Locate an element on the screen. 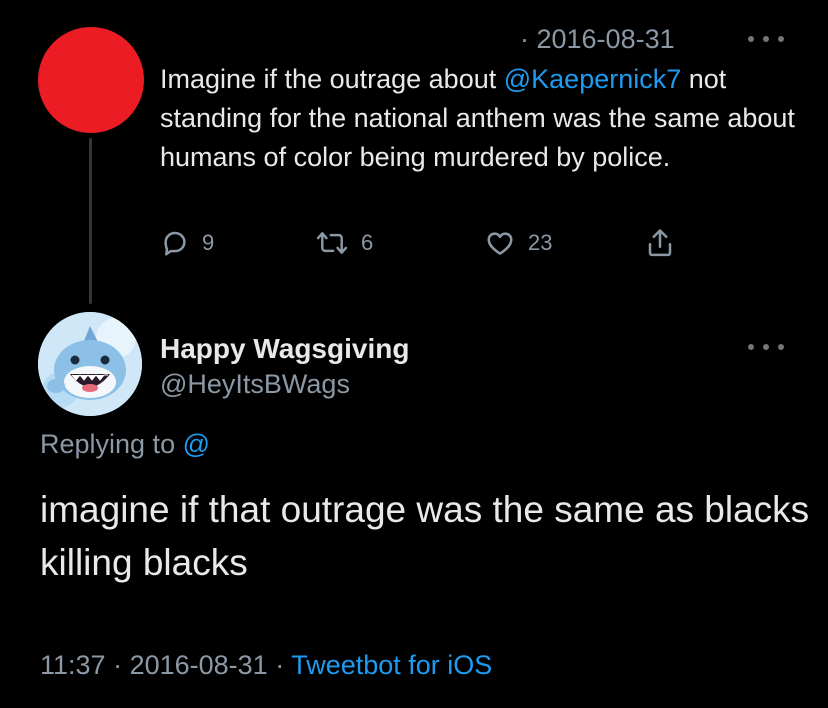 This screenshot has height=708, width=828. parent-tweet-date: · 2016-08-31 is located at coordinates (597, 39).